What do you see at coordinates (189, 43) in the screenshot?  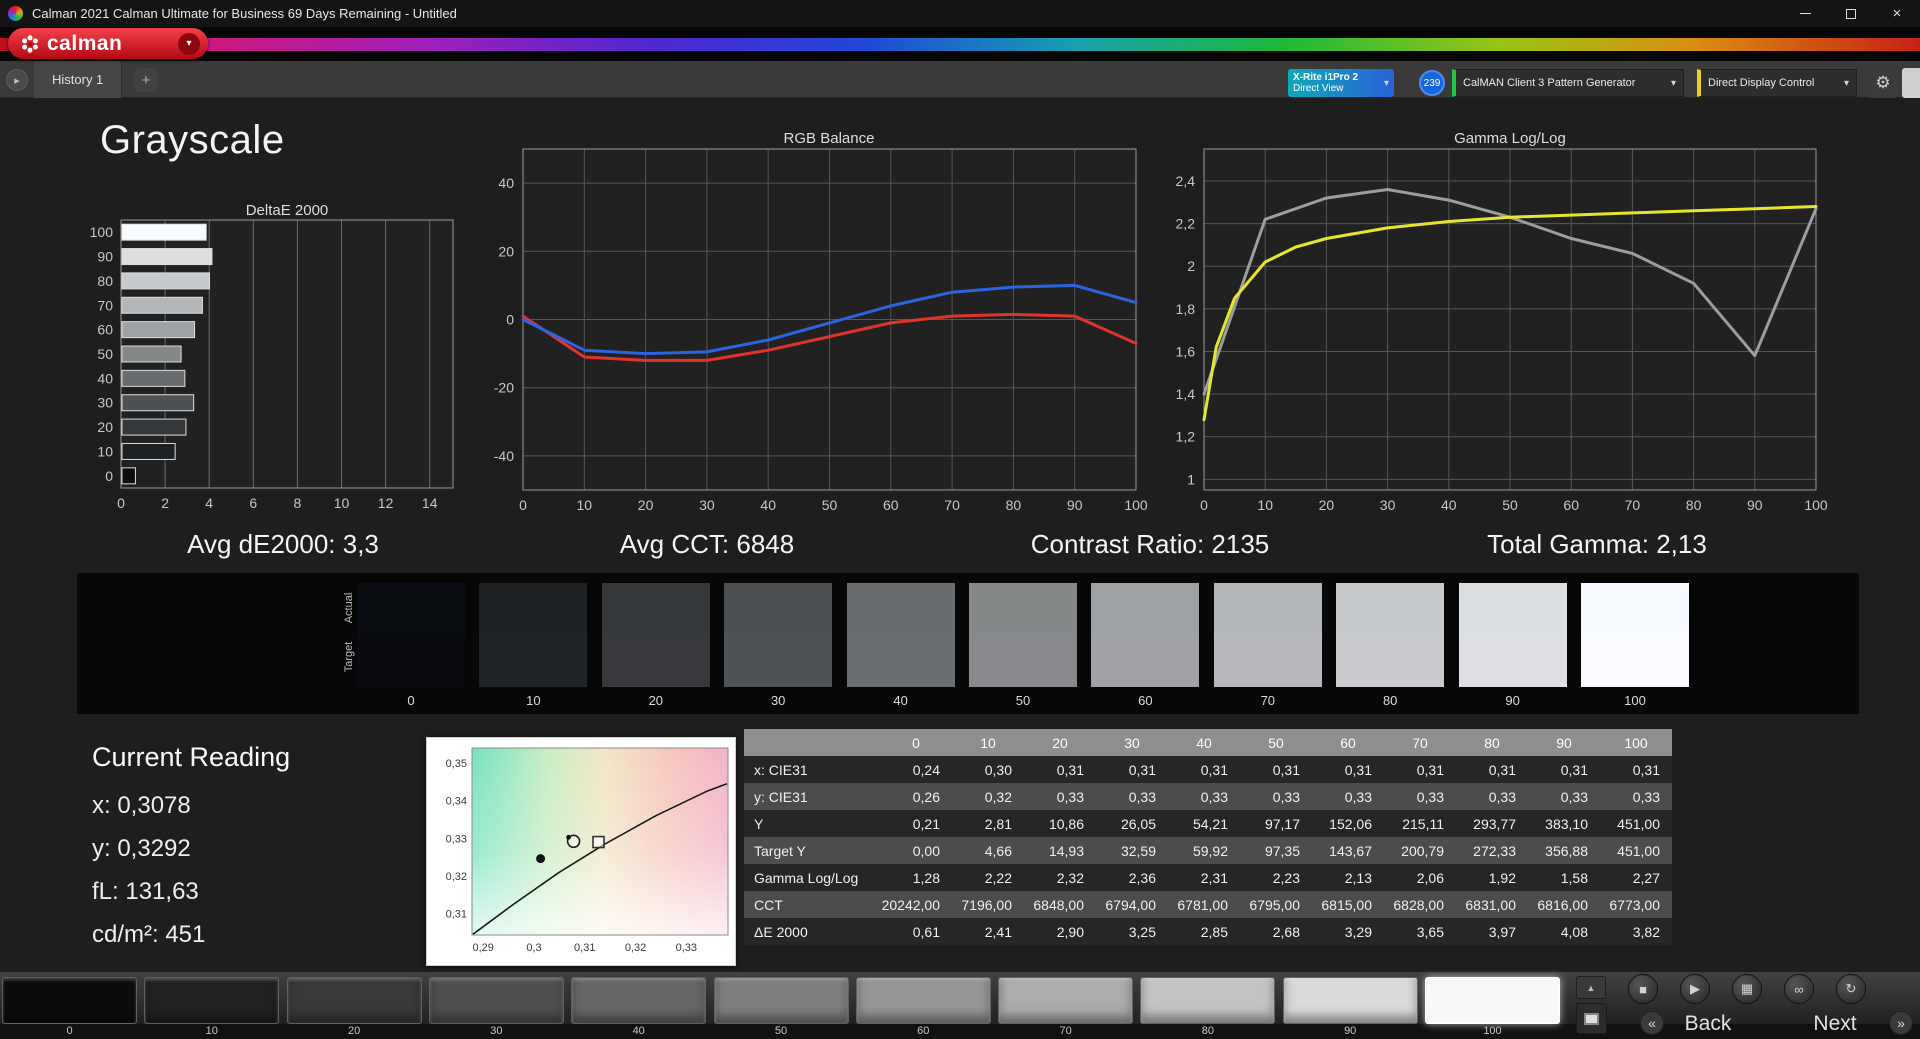 I see `logo-menu-dropdown: ▾` at bounding box center [189, 43].